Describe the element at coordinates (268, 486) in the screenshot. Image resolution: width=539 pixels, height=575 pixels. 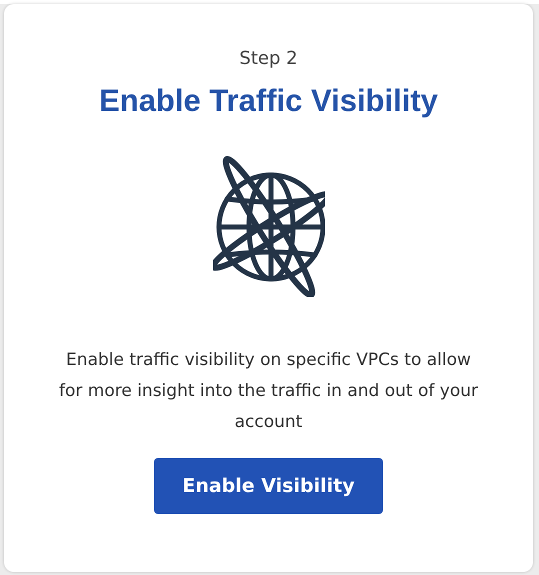
I see `enable-visibility-button: Enable Visibility` at that location.